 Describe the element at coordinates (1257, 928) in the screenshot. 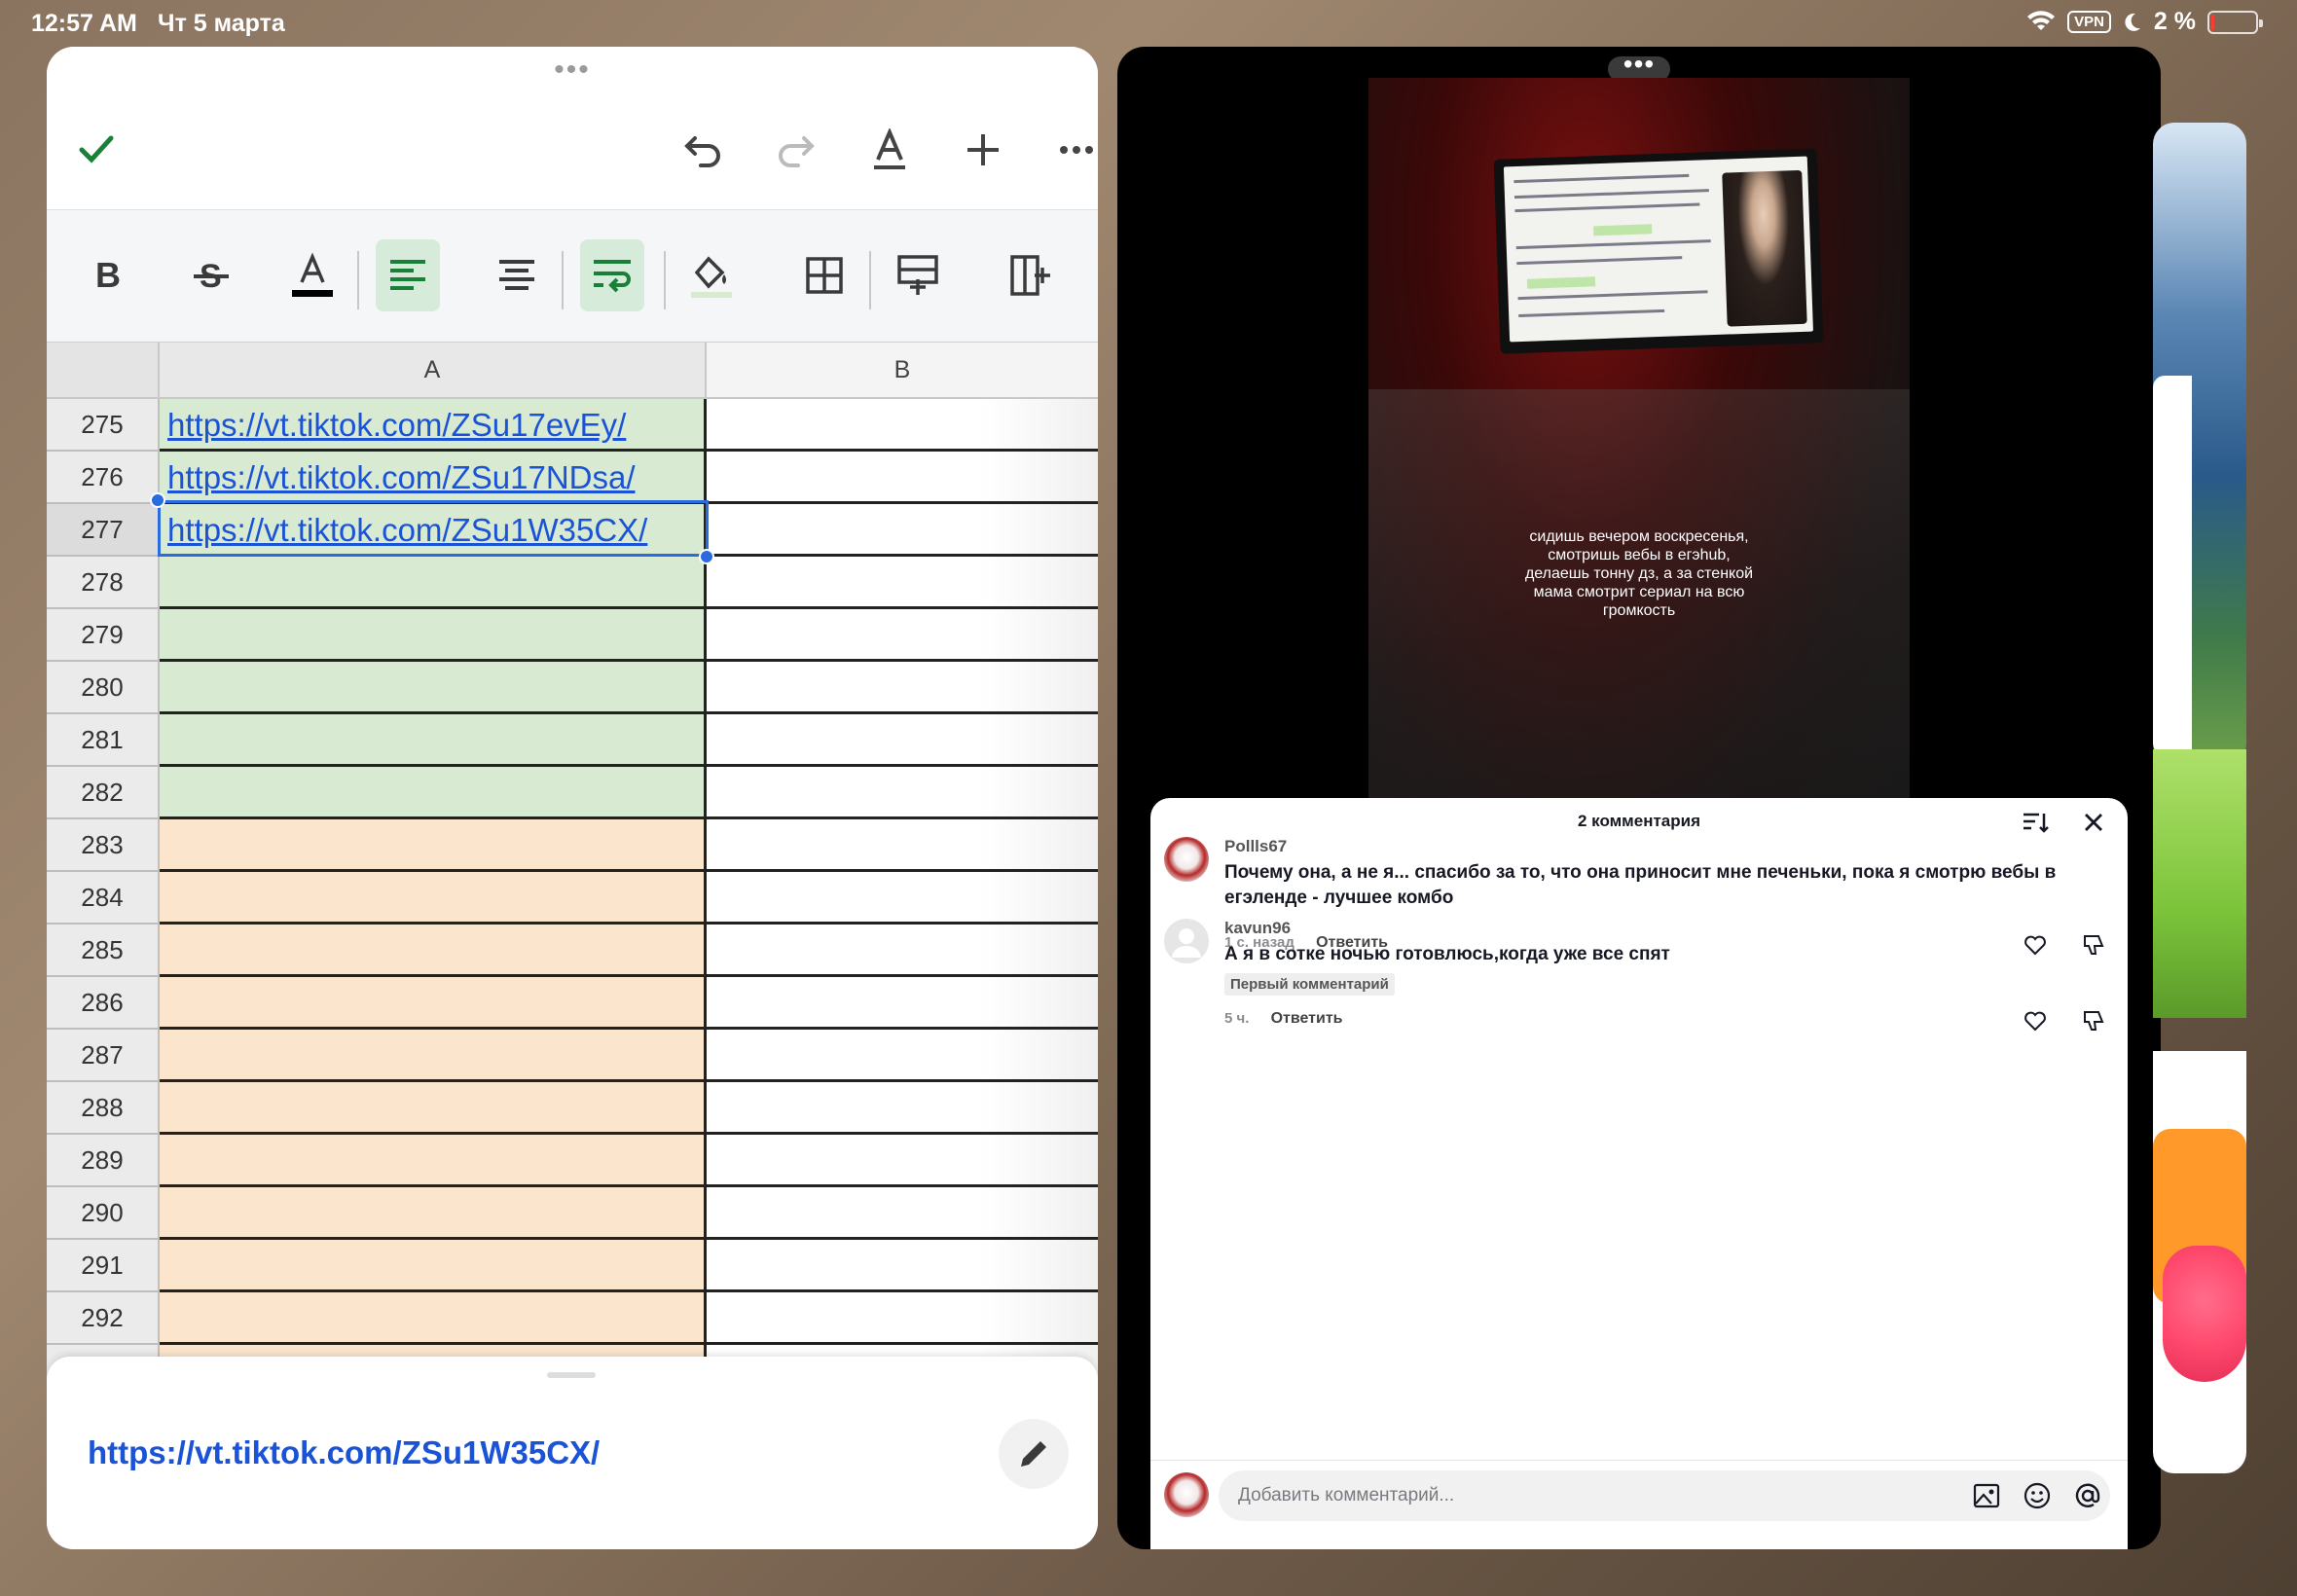

I see `comment-username: kavun96` at that location.